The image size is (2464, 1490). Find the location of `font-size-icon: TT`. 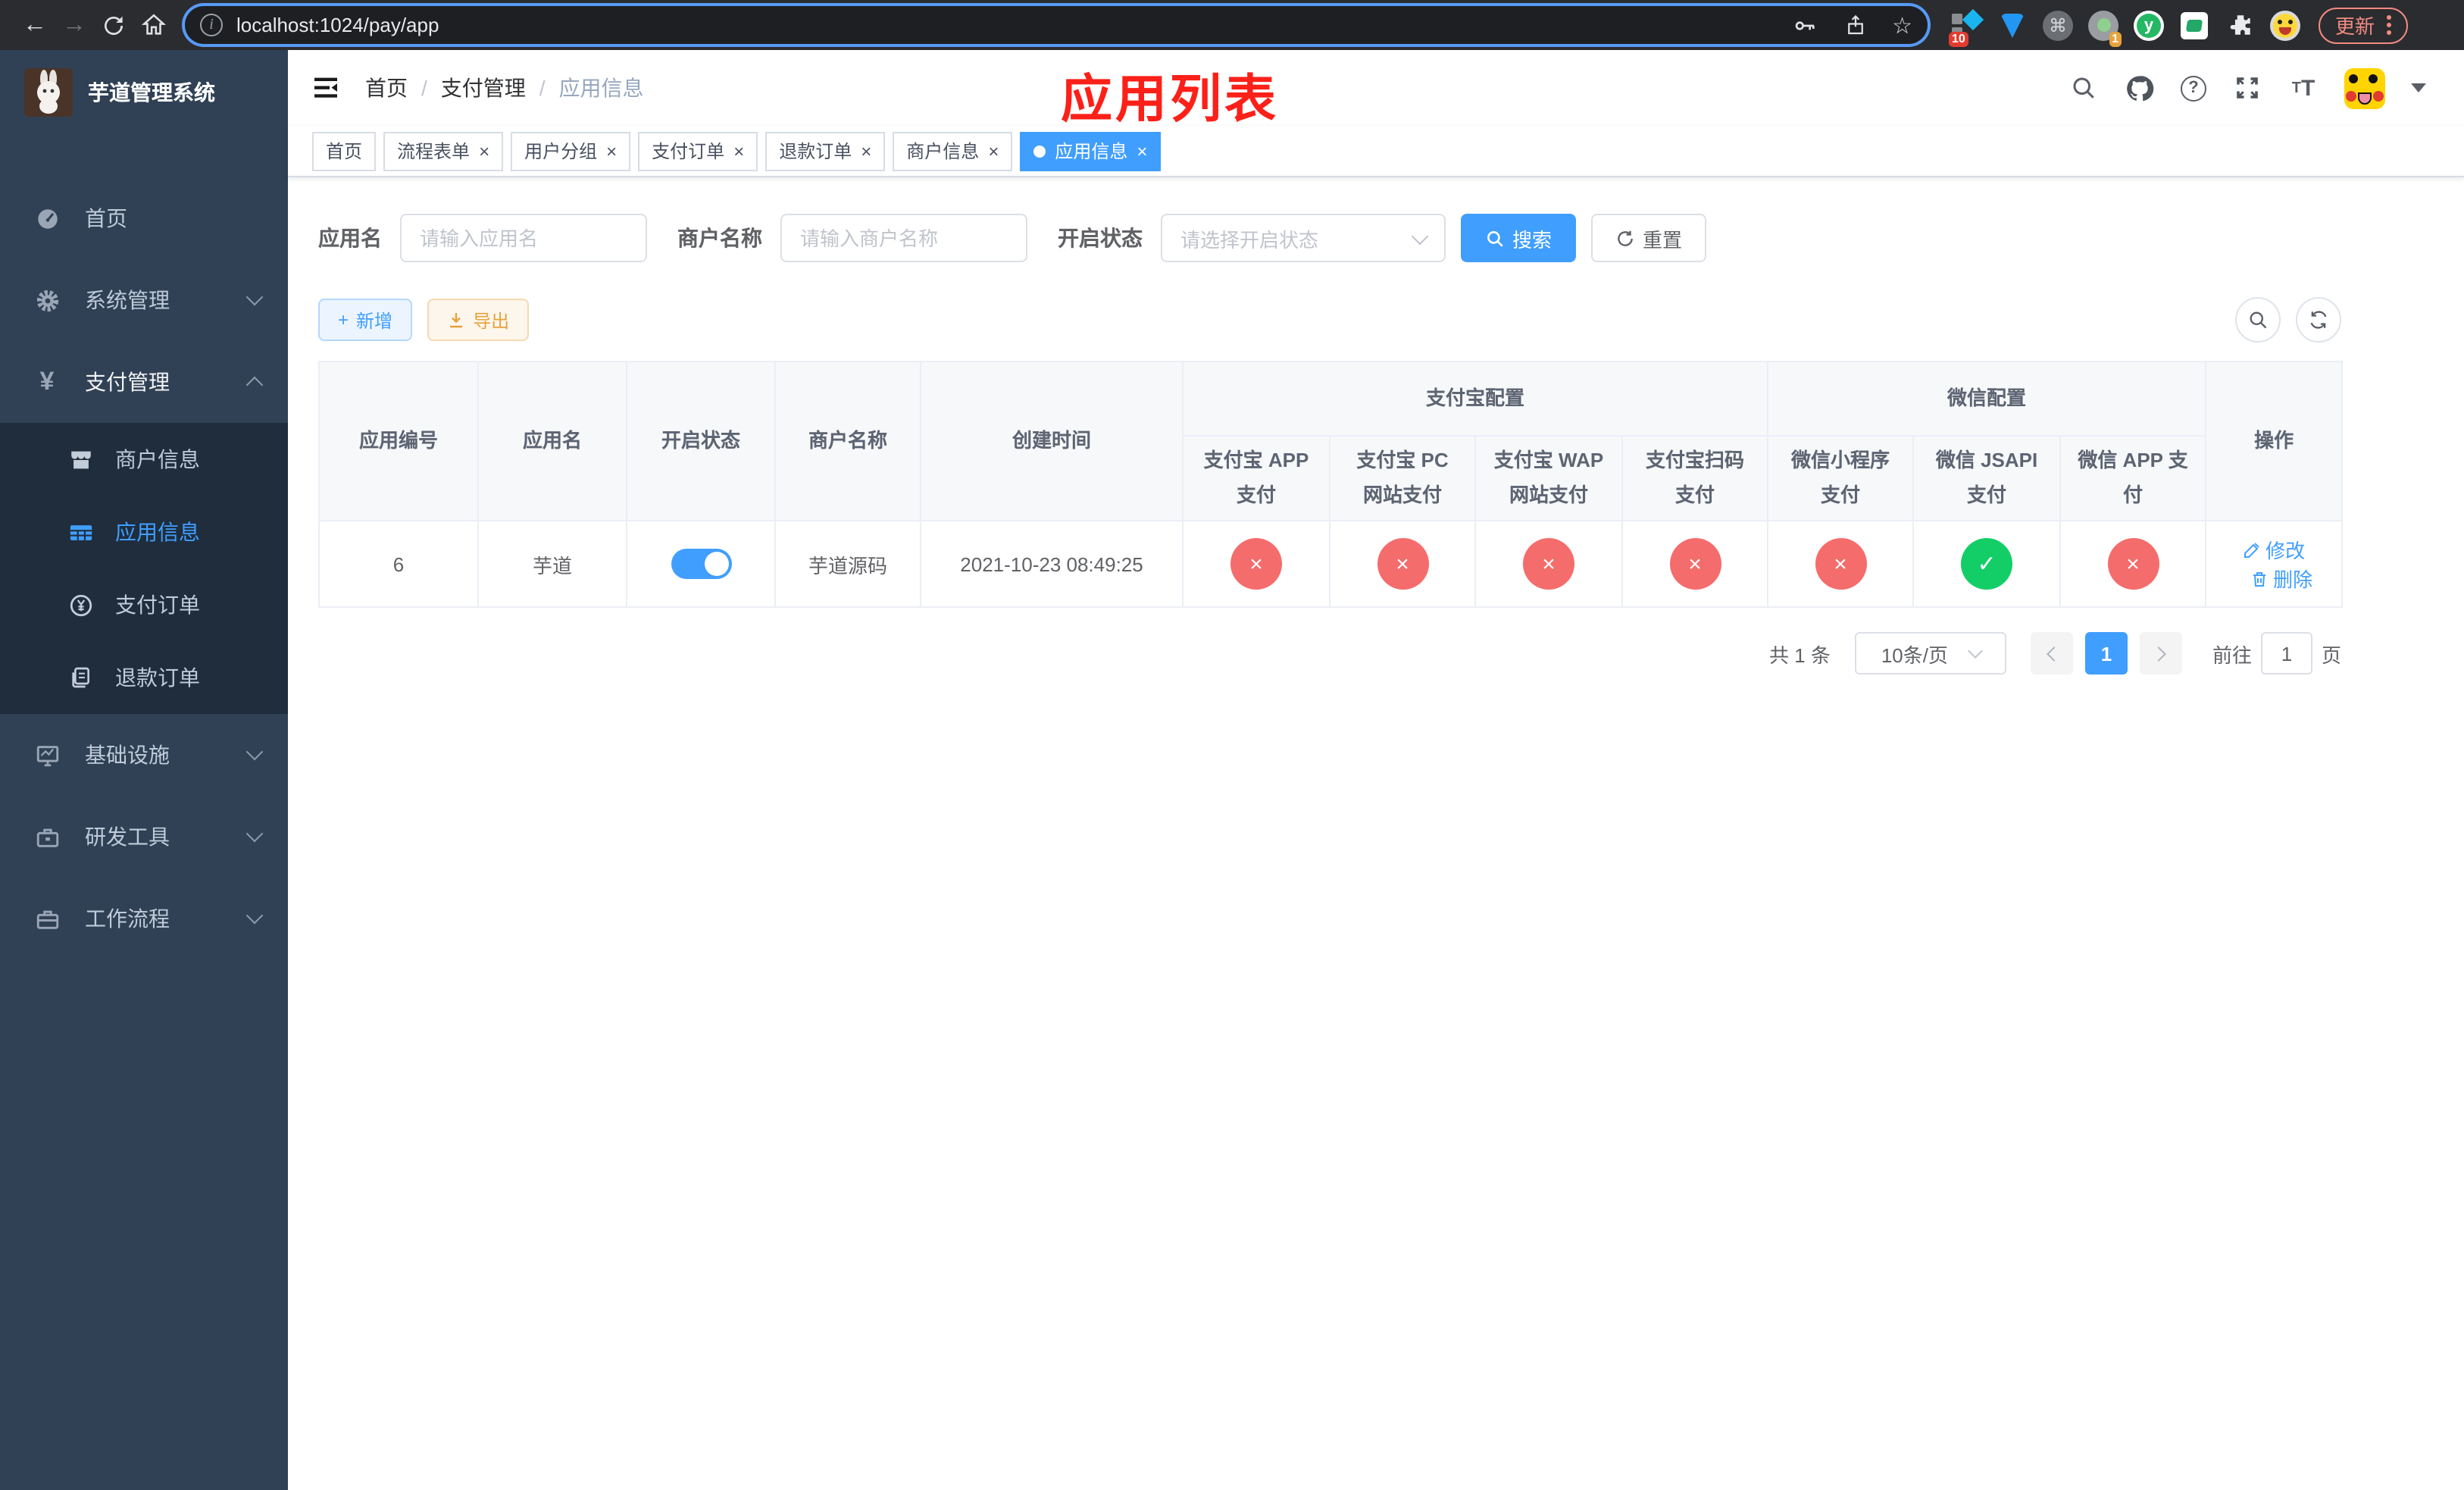

font-size-icon: TT is located at coordinates (2303, 88).